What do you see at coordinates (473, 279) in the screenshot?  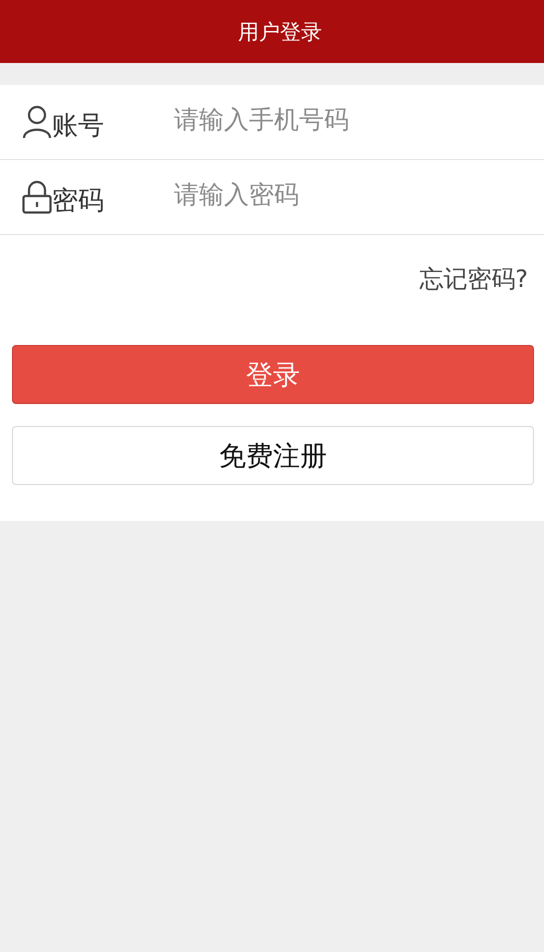 I see `forgot-password-link: 忘记密码?` at bounding box center [473, 279].